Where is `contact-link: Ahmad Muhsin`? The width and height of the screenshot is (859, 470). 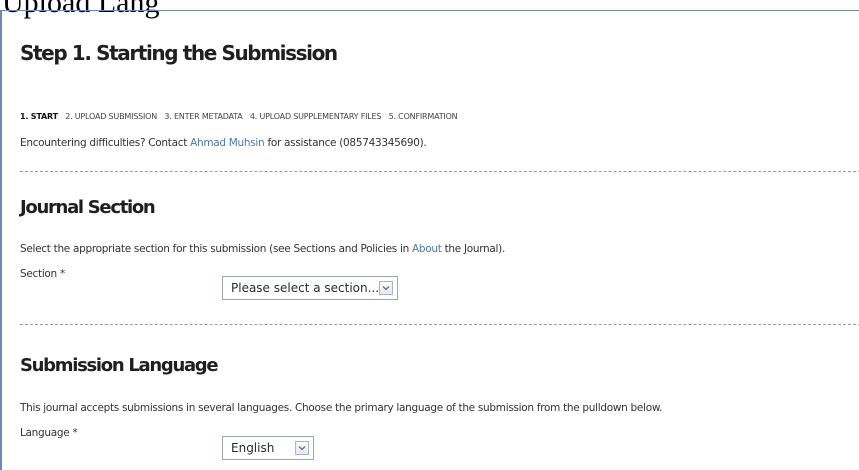
contact-link: Ahmad Muhsin is located at coordinates (227, 143).